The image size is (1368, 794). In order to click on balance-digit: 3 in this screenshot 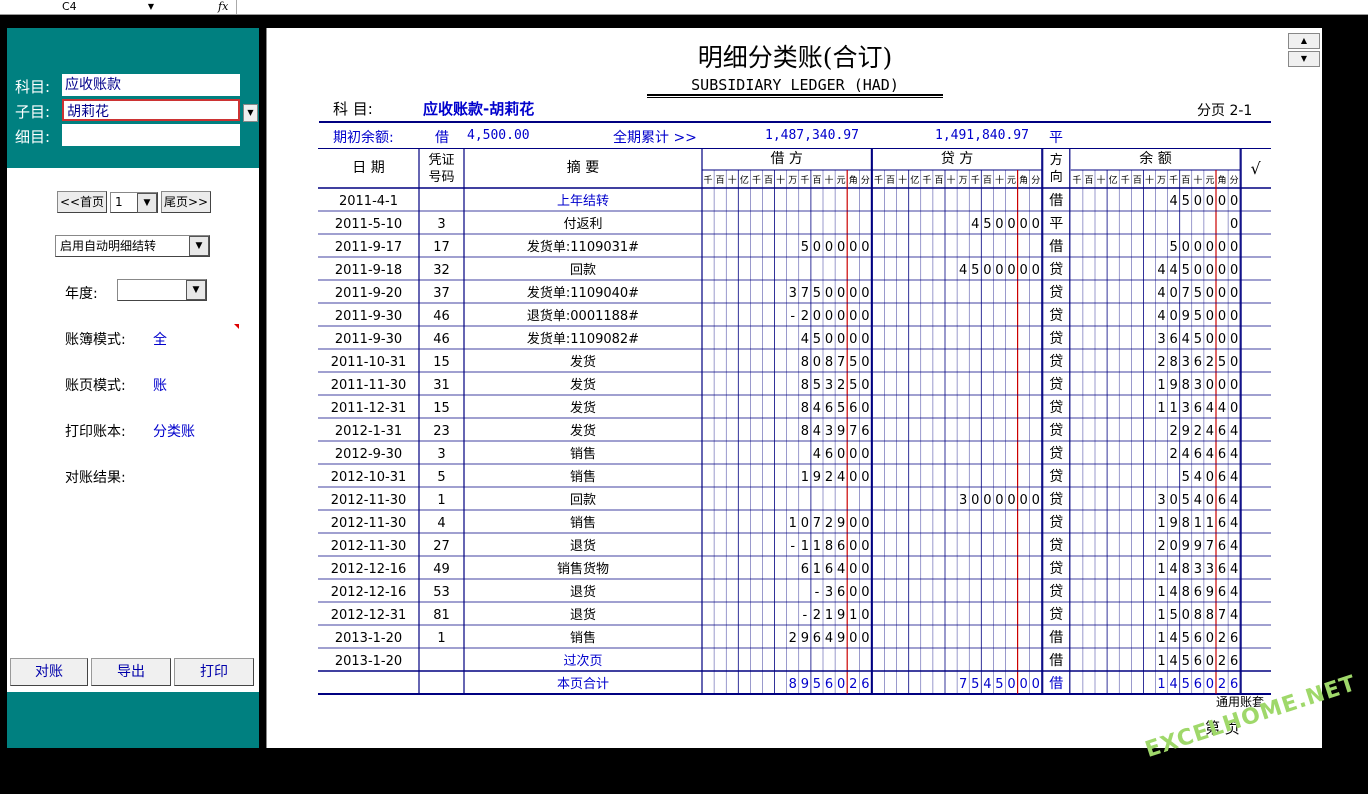, I will do `click(1186, 408)`.